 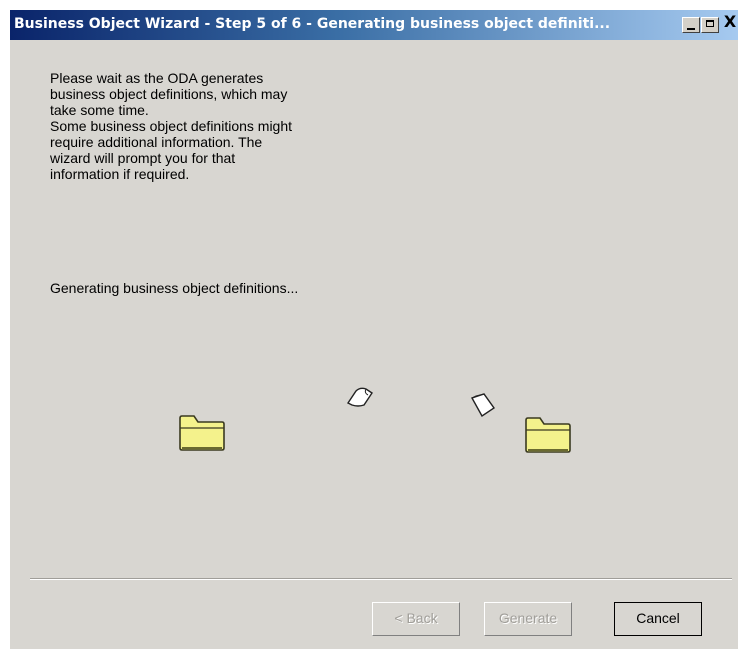 What do you see at coordinates (171, 126) in the screenshot?
I see `instruction-line: Some business object definitions might` at bounding box center [171, 126].